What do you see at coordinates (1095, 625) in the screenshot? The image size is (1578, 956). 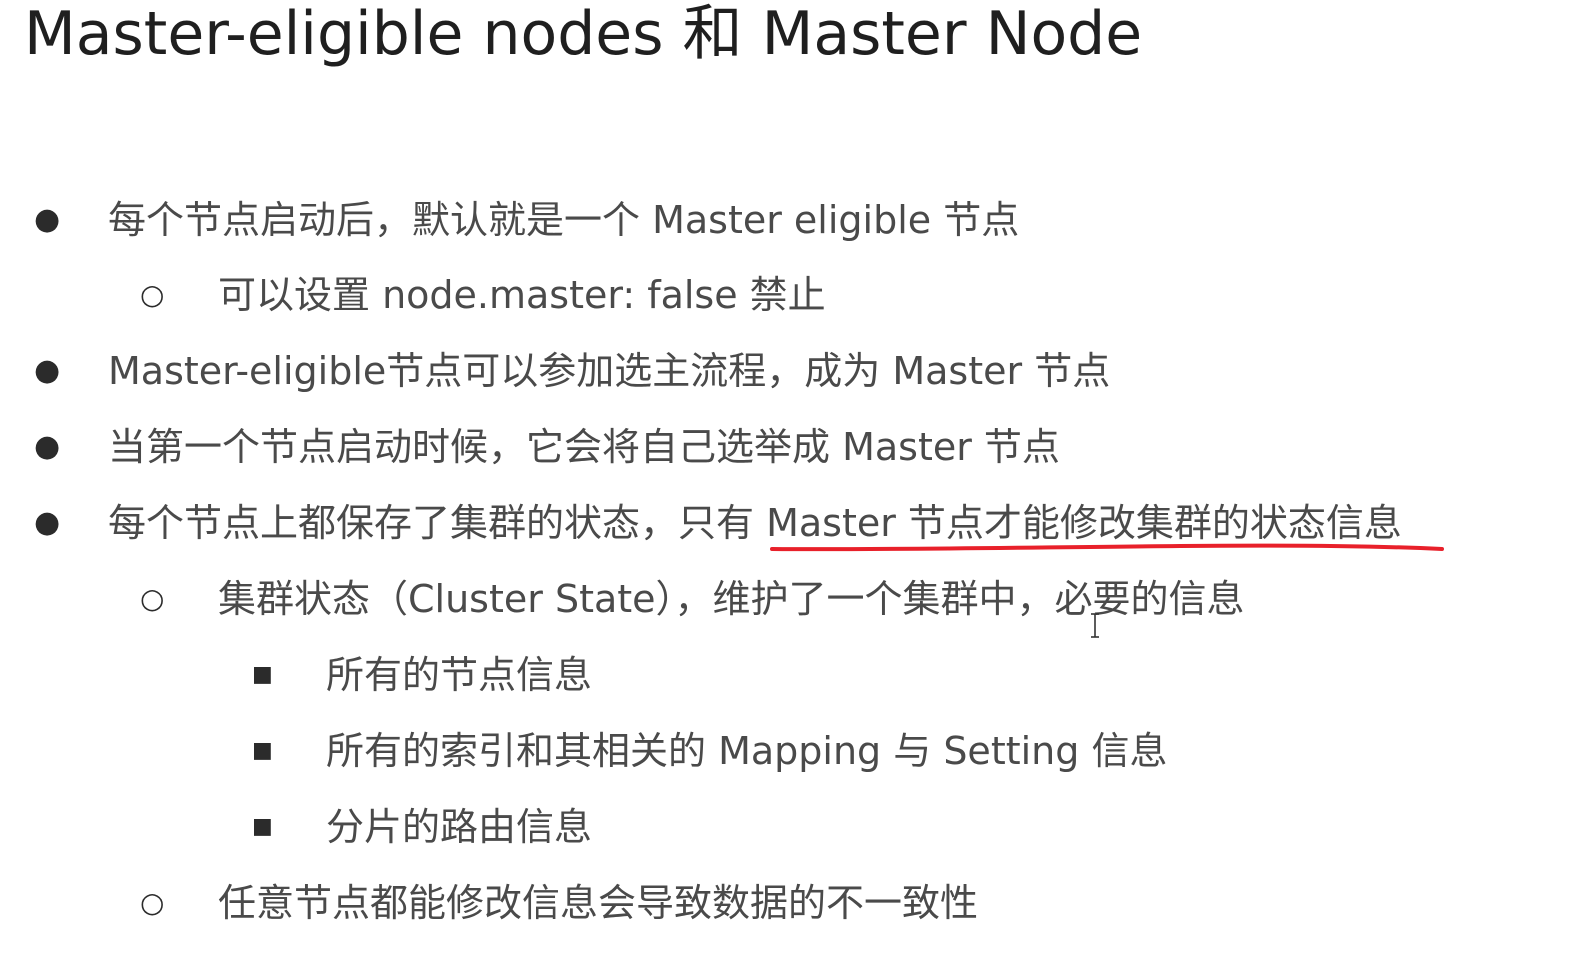 I see `text-cursor-icon` at bounding box center [1095, 625].